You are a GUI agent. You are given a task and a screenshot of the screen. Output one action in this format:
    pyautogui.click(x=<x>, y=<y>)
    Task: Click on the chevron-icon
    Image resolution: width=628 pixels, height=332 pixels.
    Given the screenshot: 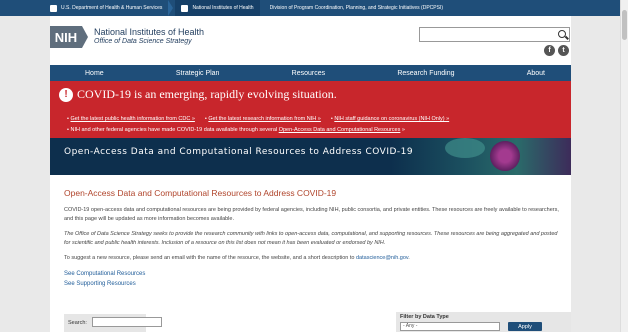 What is the action you would take?
    pyautogui.click(x=171, y=8)
    